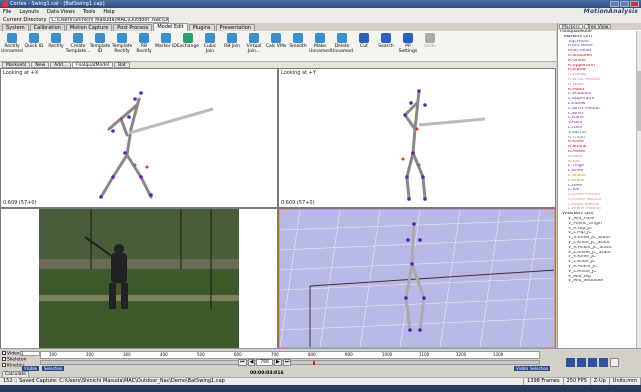 This screenshot has width=641, height=392. What do you see at coordinates (287, 362) in the screenshot?
I see `transport-button-3: ⏭` at bounding box center [287, 362].